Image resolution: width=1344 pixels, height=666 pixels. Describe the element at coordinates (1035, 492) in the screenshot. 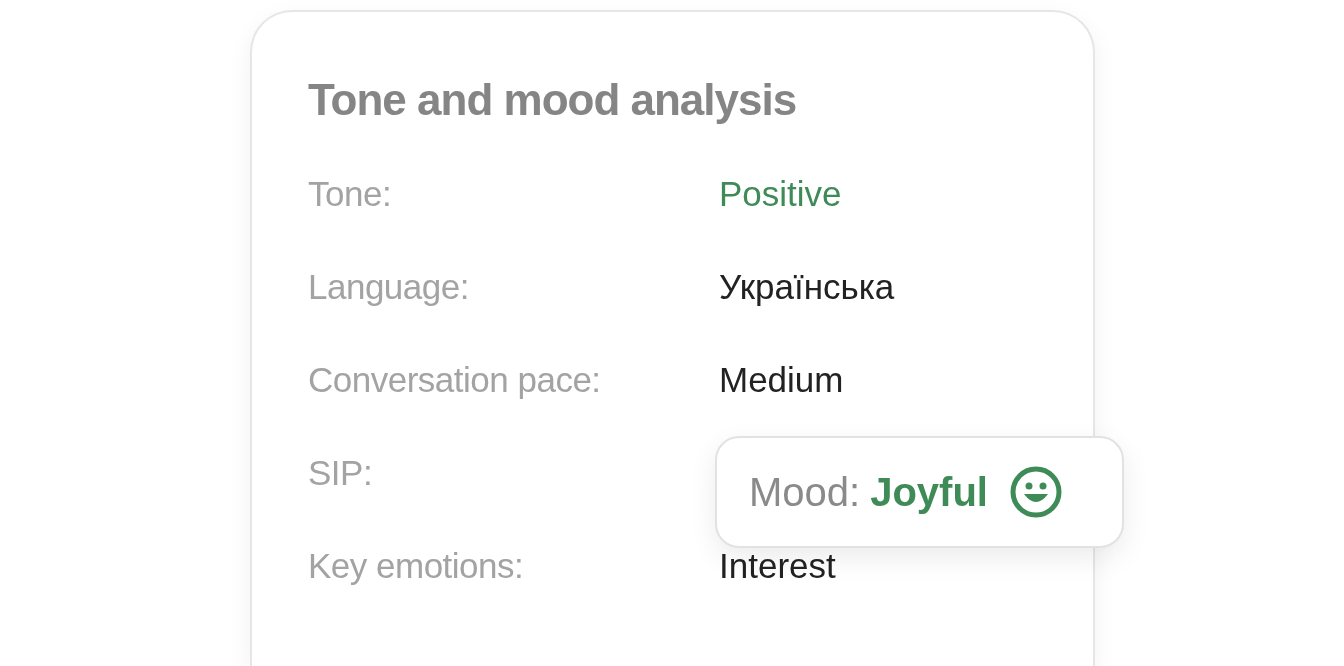

I see `smiley-icon` at that location.